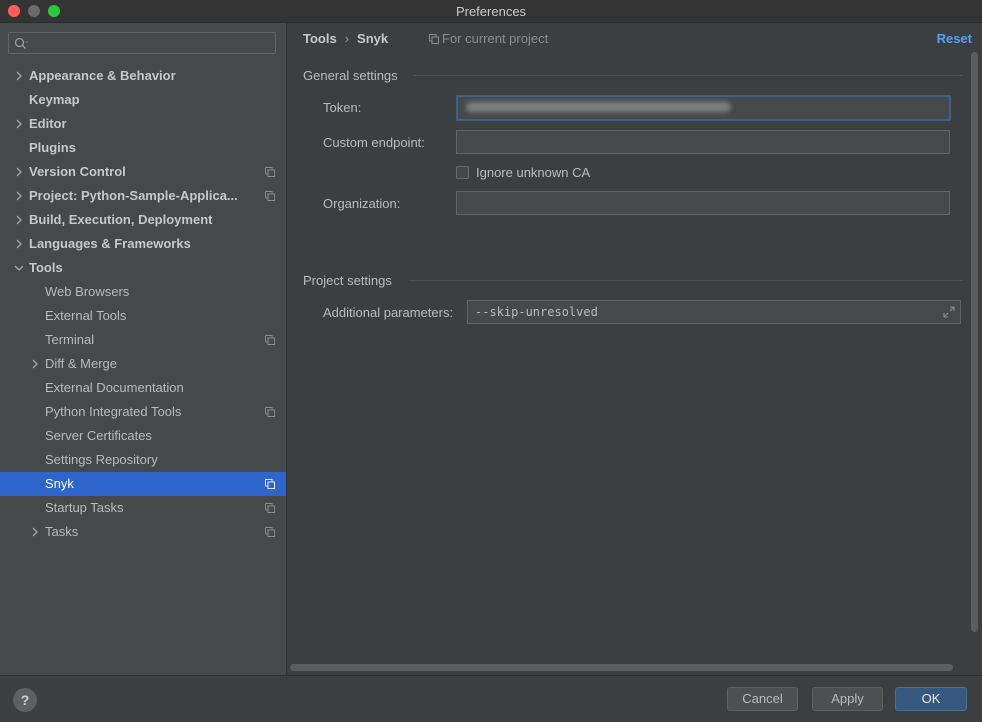 The image size is (982, 722). What do you see at coordinates (114, 387) in the screenshot?
I see `sidebar-item-label: External Documentation` at bounding box center [114, 387].